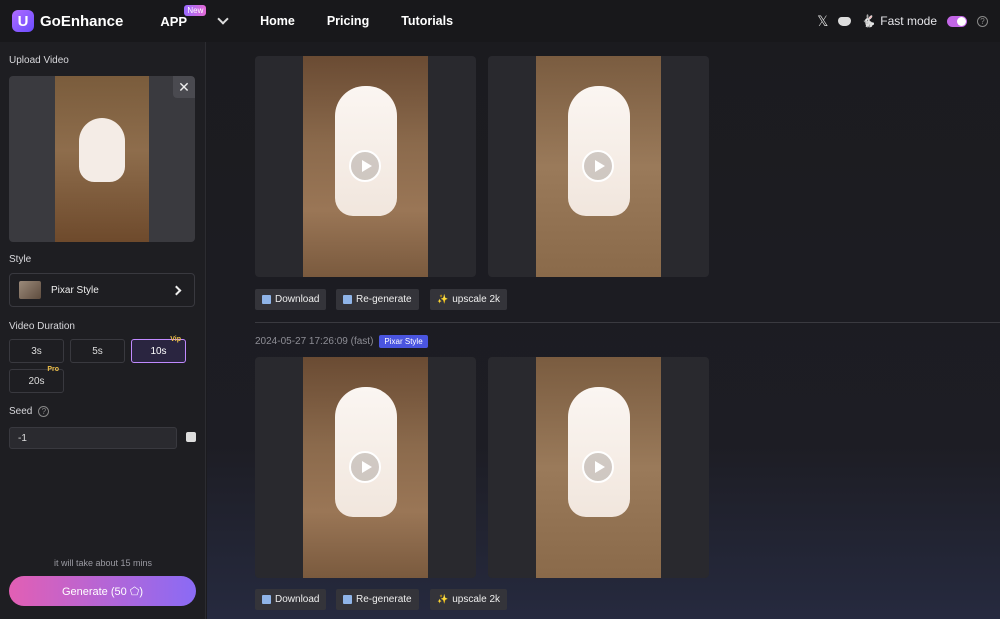 Image resolution: width=1000 pixels, height=619 pixels. I want to click on main-nav: APP New Home Pricing Tutorials, so click(306, 16).